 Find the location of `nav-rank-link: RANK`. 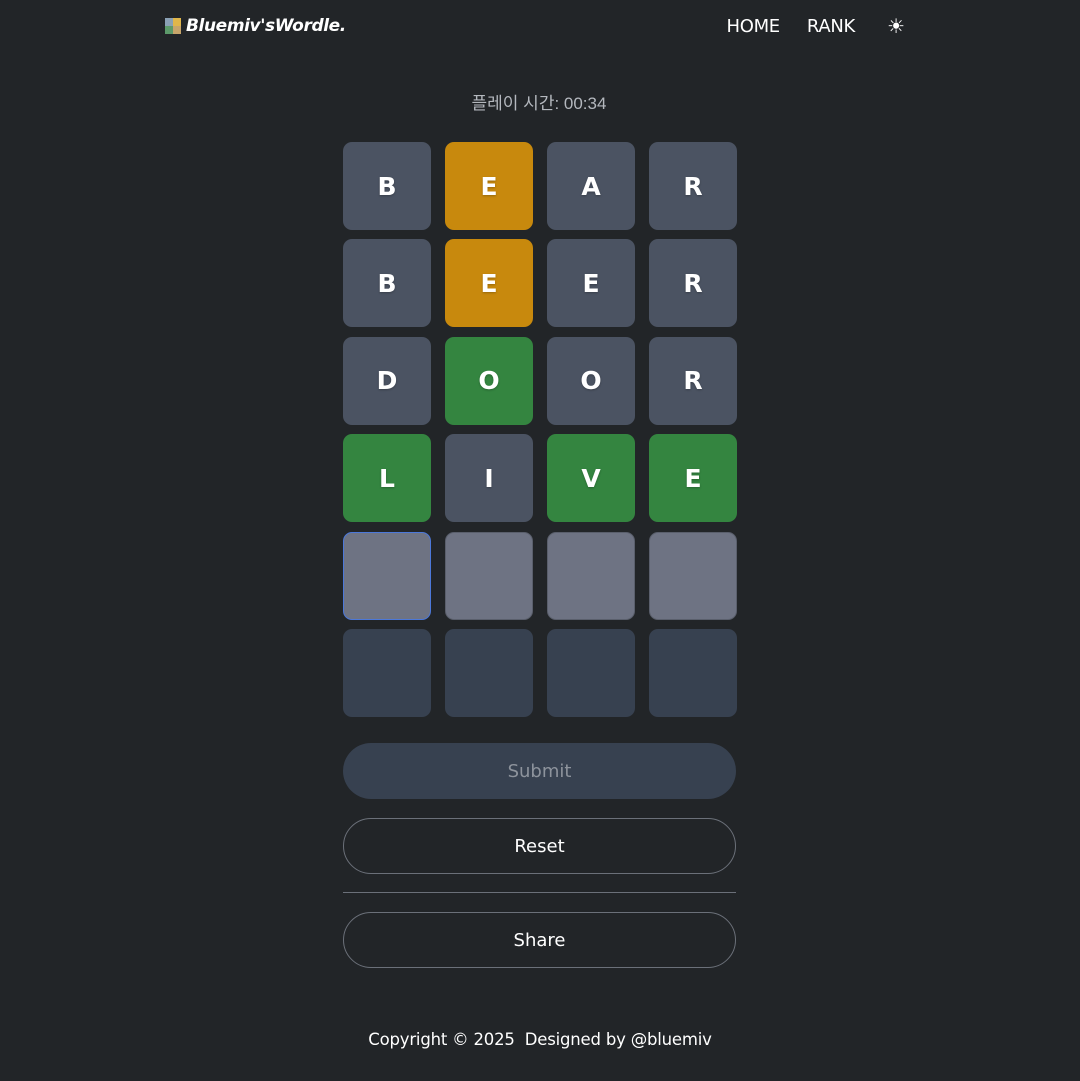

nav-rank-link: RANK is located at coordinates (831, 26).